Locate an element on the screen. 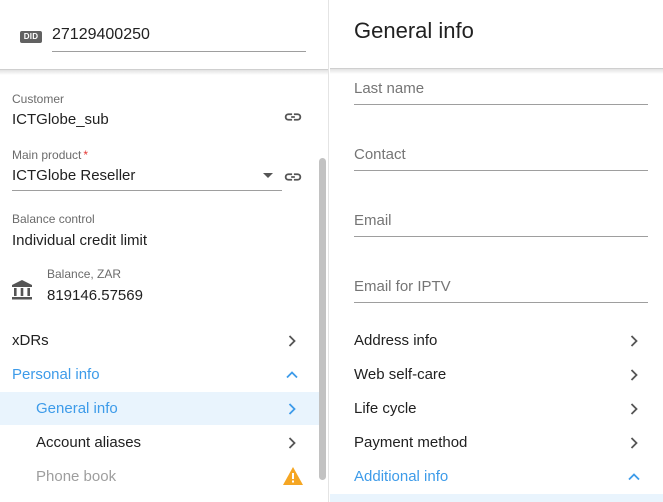  contact-placeholder: Contact is located at coordinates (380, 154).